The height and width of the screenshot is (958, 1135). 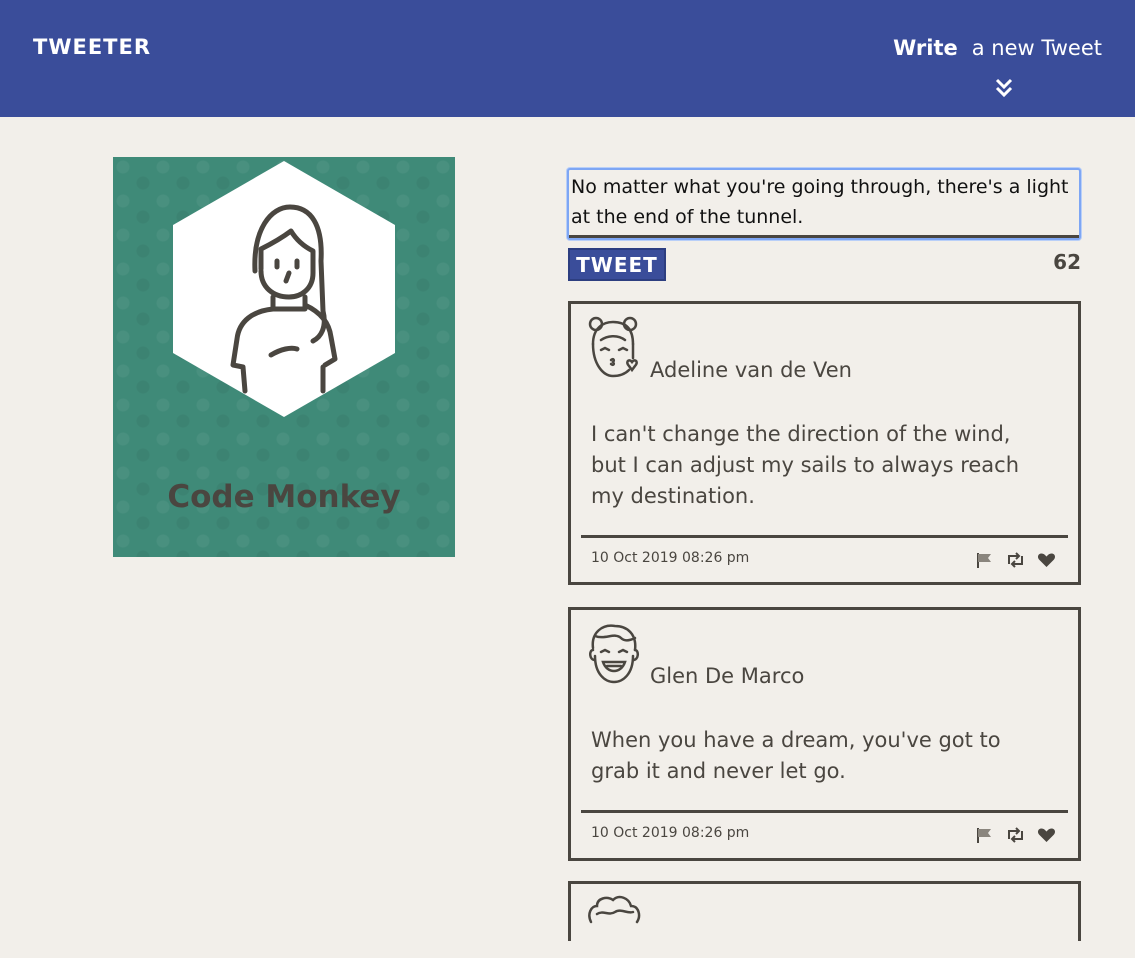 What do you see at coordinates (617, 264) in the screenshot?
I see `tweet-button: TWEET` at bounding box center [617, 264].